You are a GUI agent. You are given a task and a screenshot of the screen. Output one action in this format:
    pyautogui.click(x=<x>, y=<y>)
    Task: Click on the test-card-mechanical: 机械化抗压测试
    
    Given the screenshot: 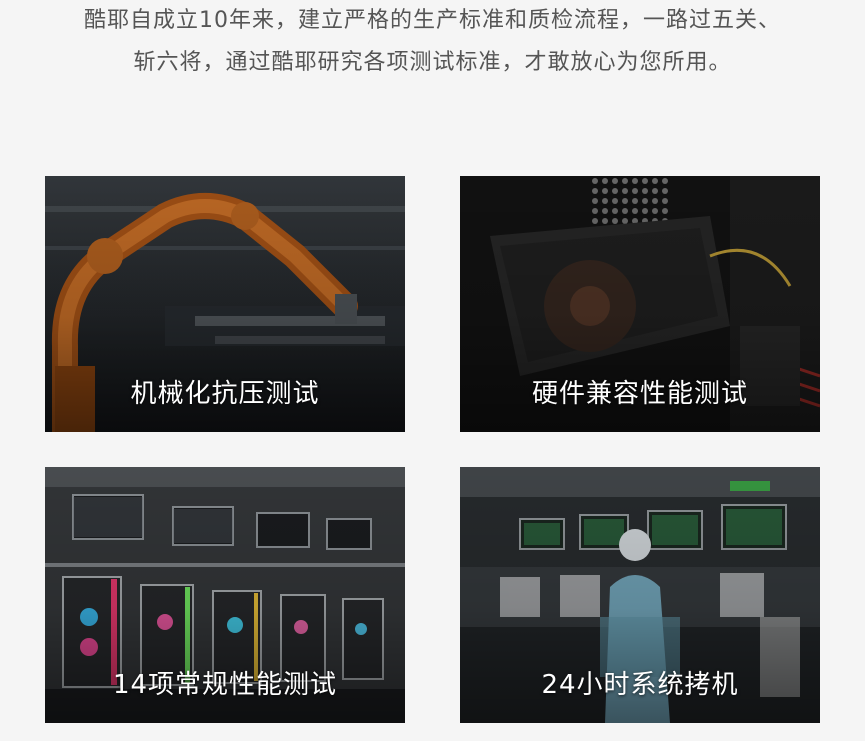 What is the action you would take?
    pyautogui.click(x=225, y=304)
    